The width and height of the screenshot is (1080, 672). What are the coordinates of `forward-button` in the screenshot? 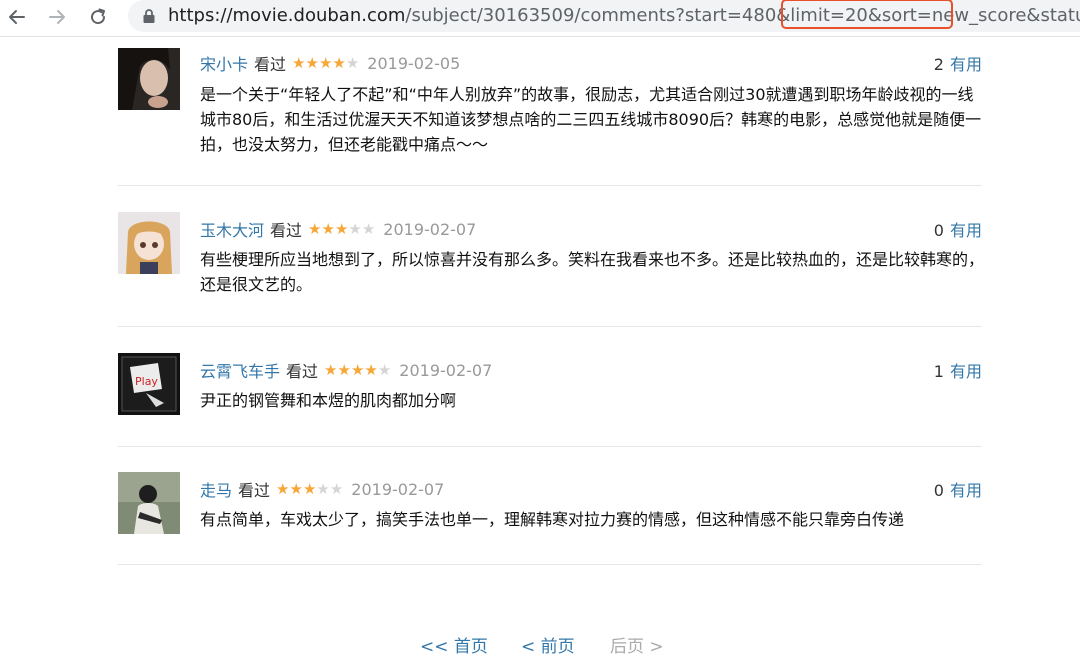 It's located at (57, 17).